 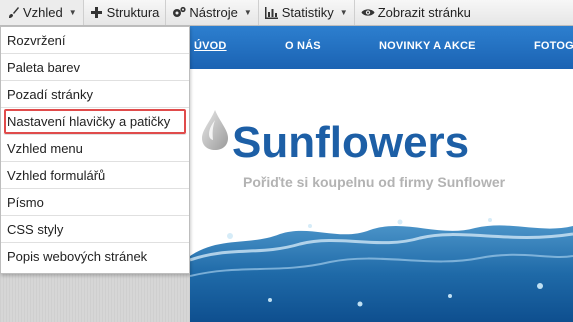 What do you see at coordinates (303, 46) in the screenshot?
I see `site-nav-o-nas: O NÁS` at bounding box center [303, 46].